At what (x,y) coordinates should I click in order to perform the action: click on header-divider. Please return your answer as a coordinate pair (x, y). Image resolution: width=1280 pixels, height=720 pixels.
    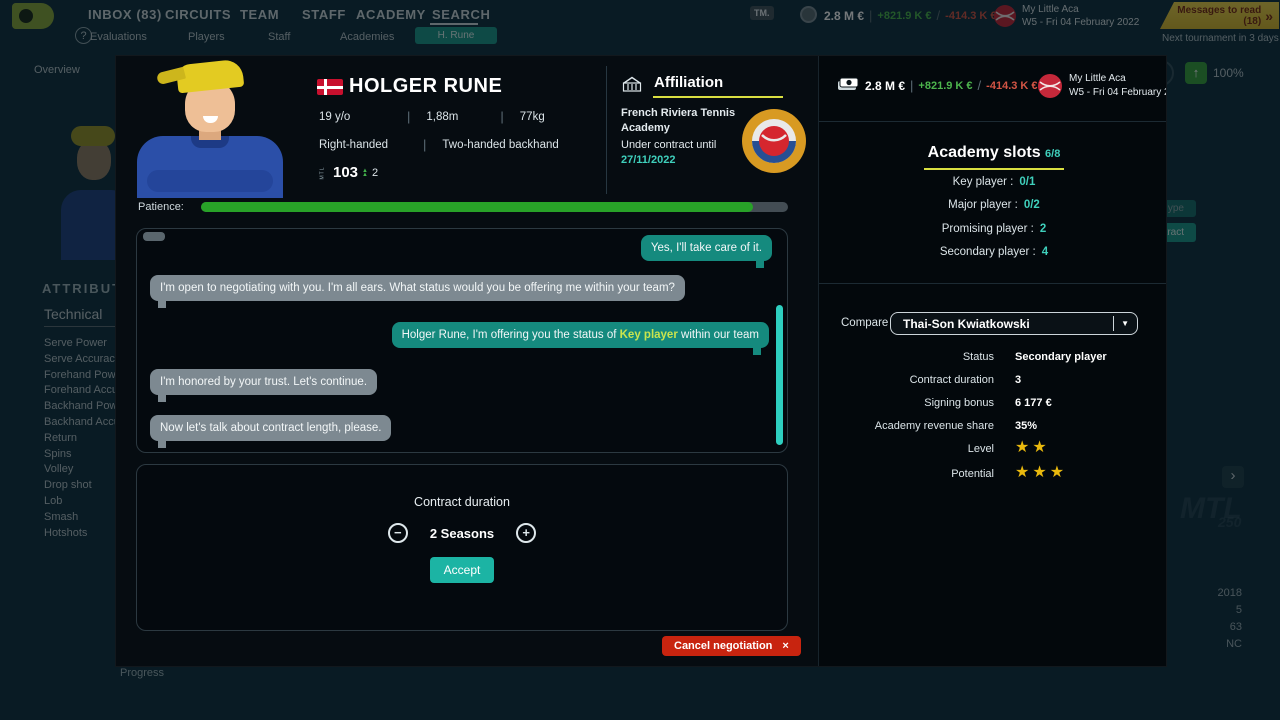
    Looking at the image, I should click on (606, 130).